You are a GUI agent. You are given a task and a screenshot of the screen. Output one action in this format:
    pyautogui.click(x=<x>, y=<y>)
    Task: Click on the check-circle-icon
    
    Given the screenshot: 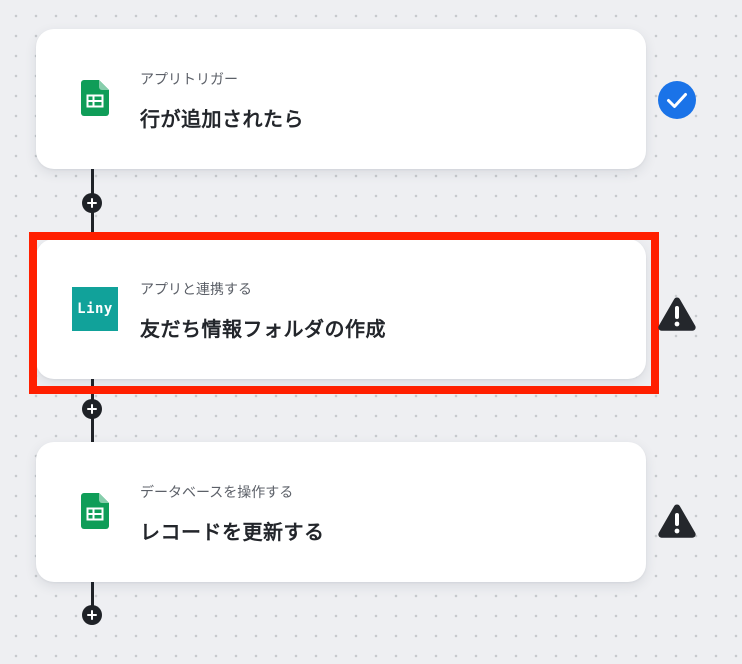 What is the action you would take?
    pyautogui.click(x=677, y=100)
    